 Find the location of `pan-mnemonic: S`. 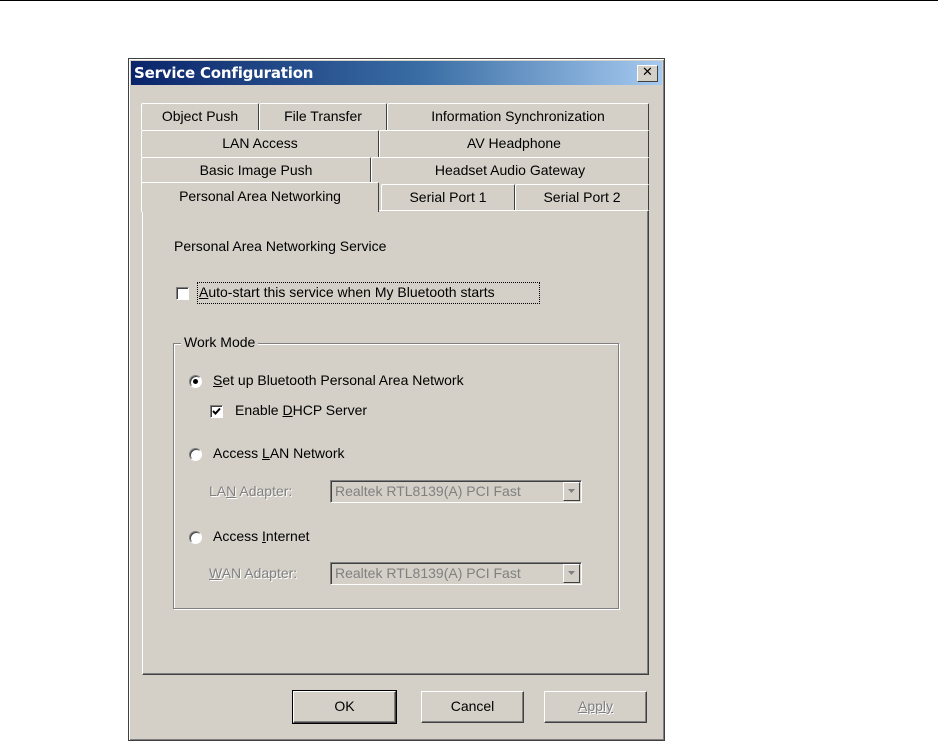

pan-mnemonic: S is located at coordinates (218, 380).